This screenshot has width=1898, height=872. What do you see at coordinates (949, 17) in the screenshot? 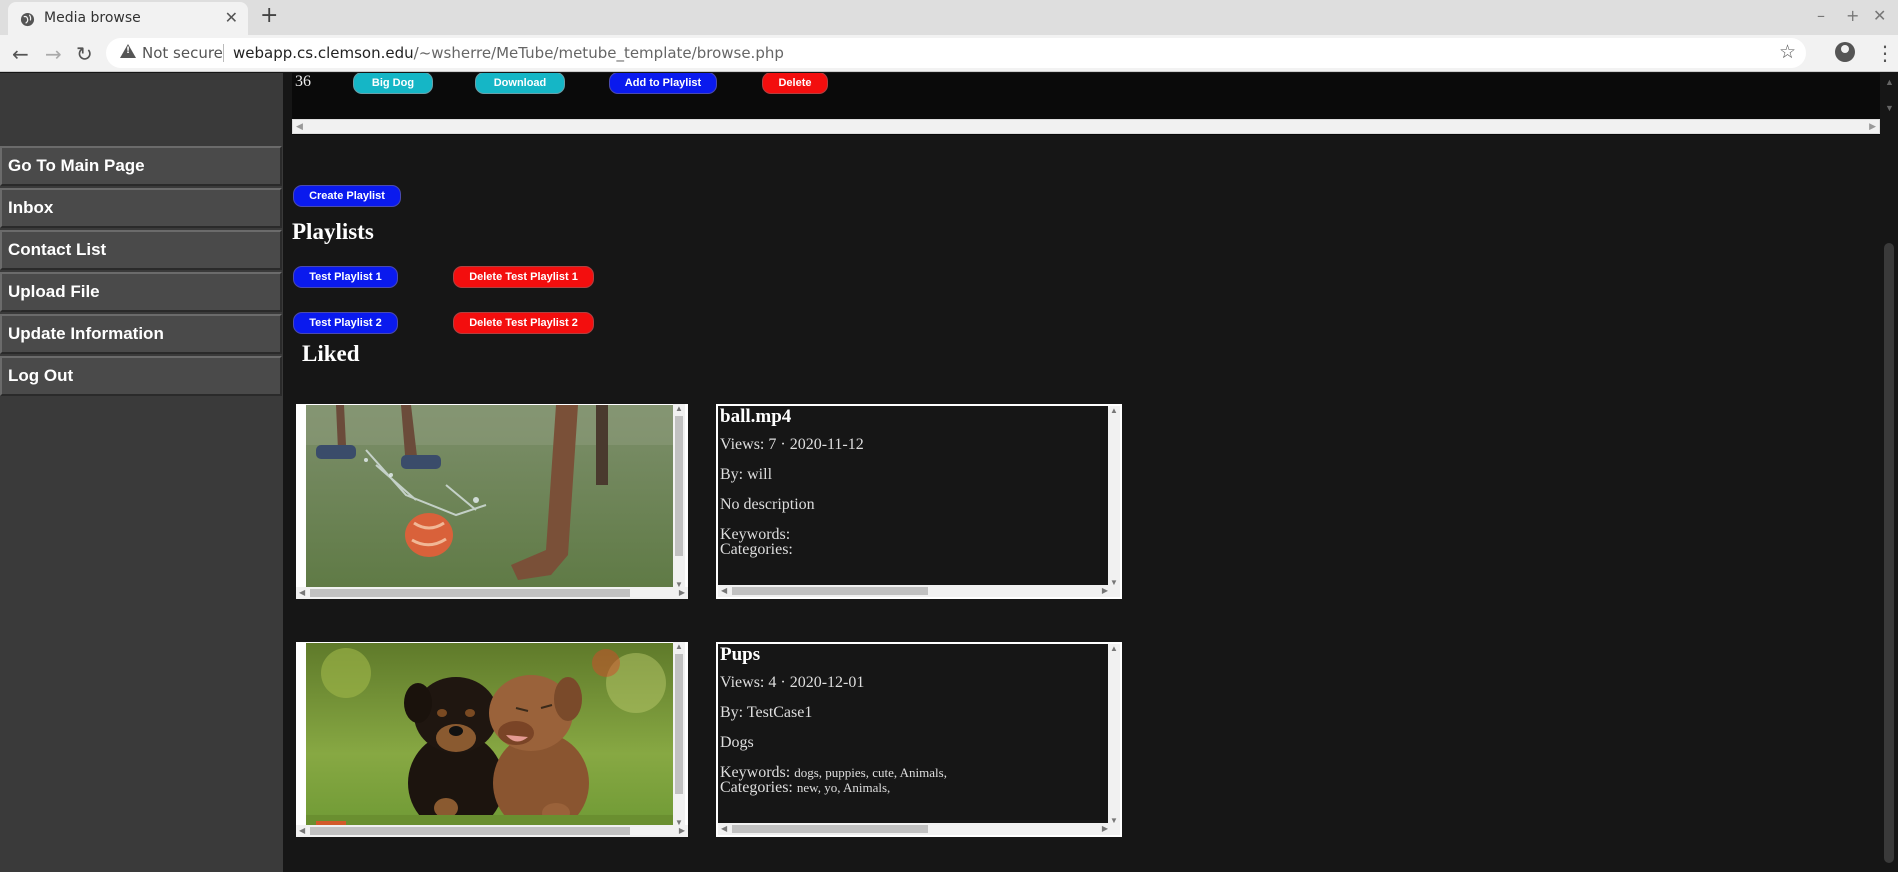
I see `browser-tabstrip: Media browse ✕ + – + ✕` at bounding box center [949, 17].